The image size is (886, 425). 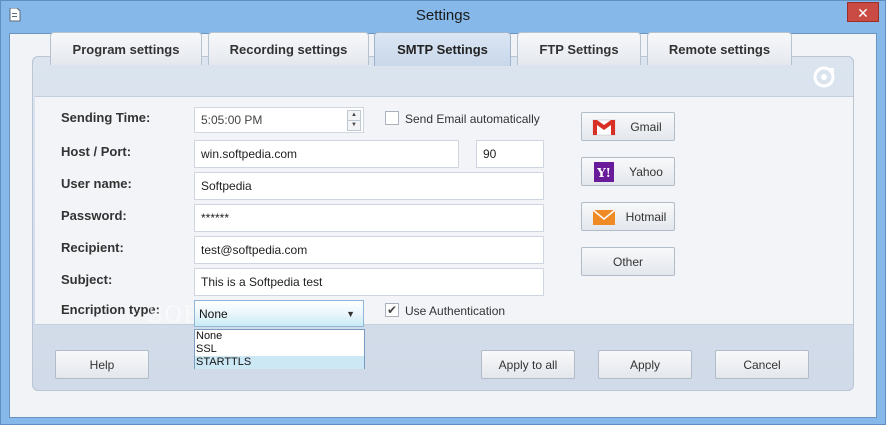 I want to click on other-button: Other, so click(x=628, y=261).